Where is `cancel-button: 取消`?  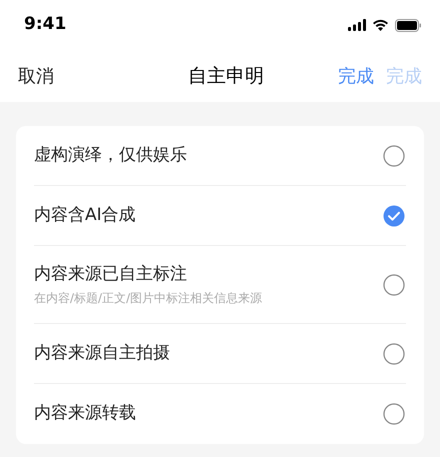 cancel-button: 取消 is located at coordinates (36, 76).